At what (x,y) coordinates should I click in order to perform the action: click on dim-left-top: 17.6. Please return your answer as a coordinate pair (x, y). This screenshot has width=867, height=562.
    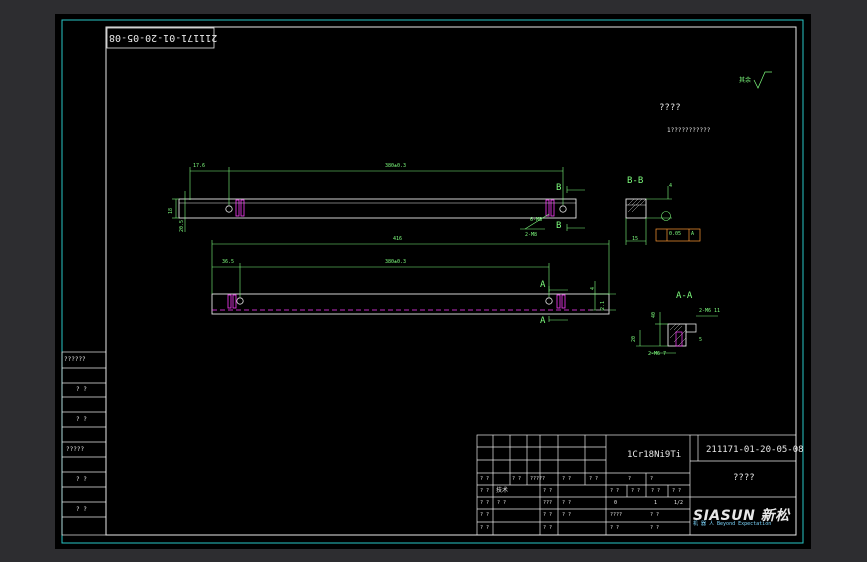
    Looking at the image, I should click on (199, 166).